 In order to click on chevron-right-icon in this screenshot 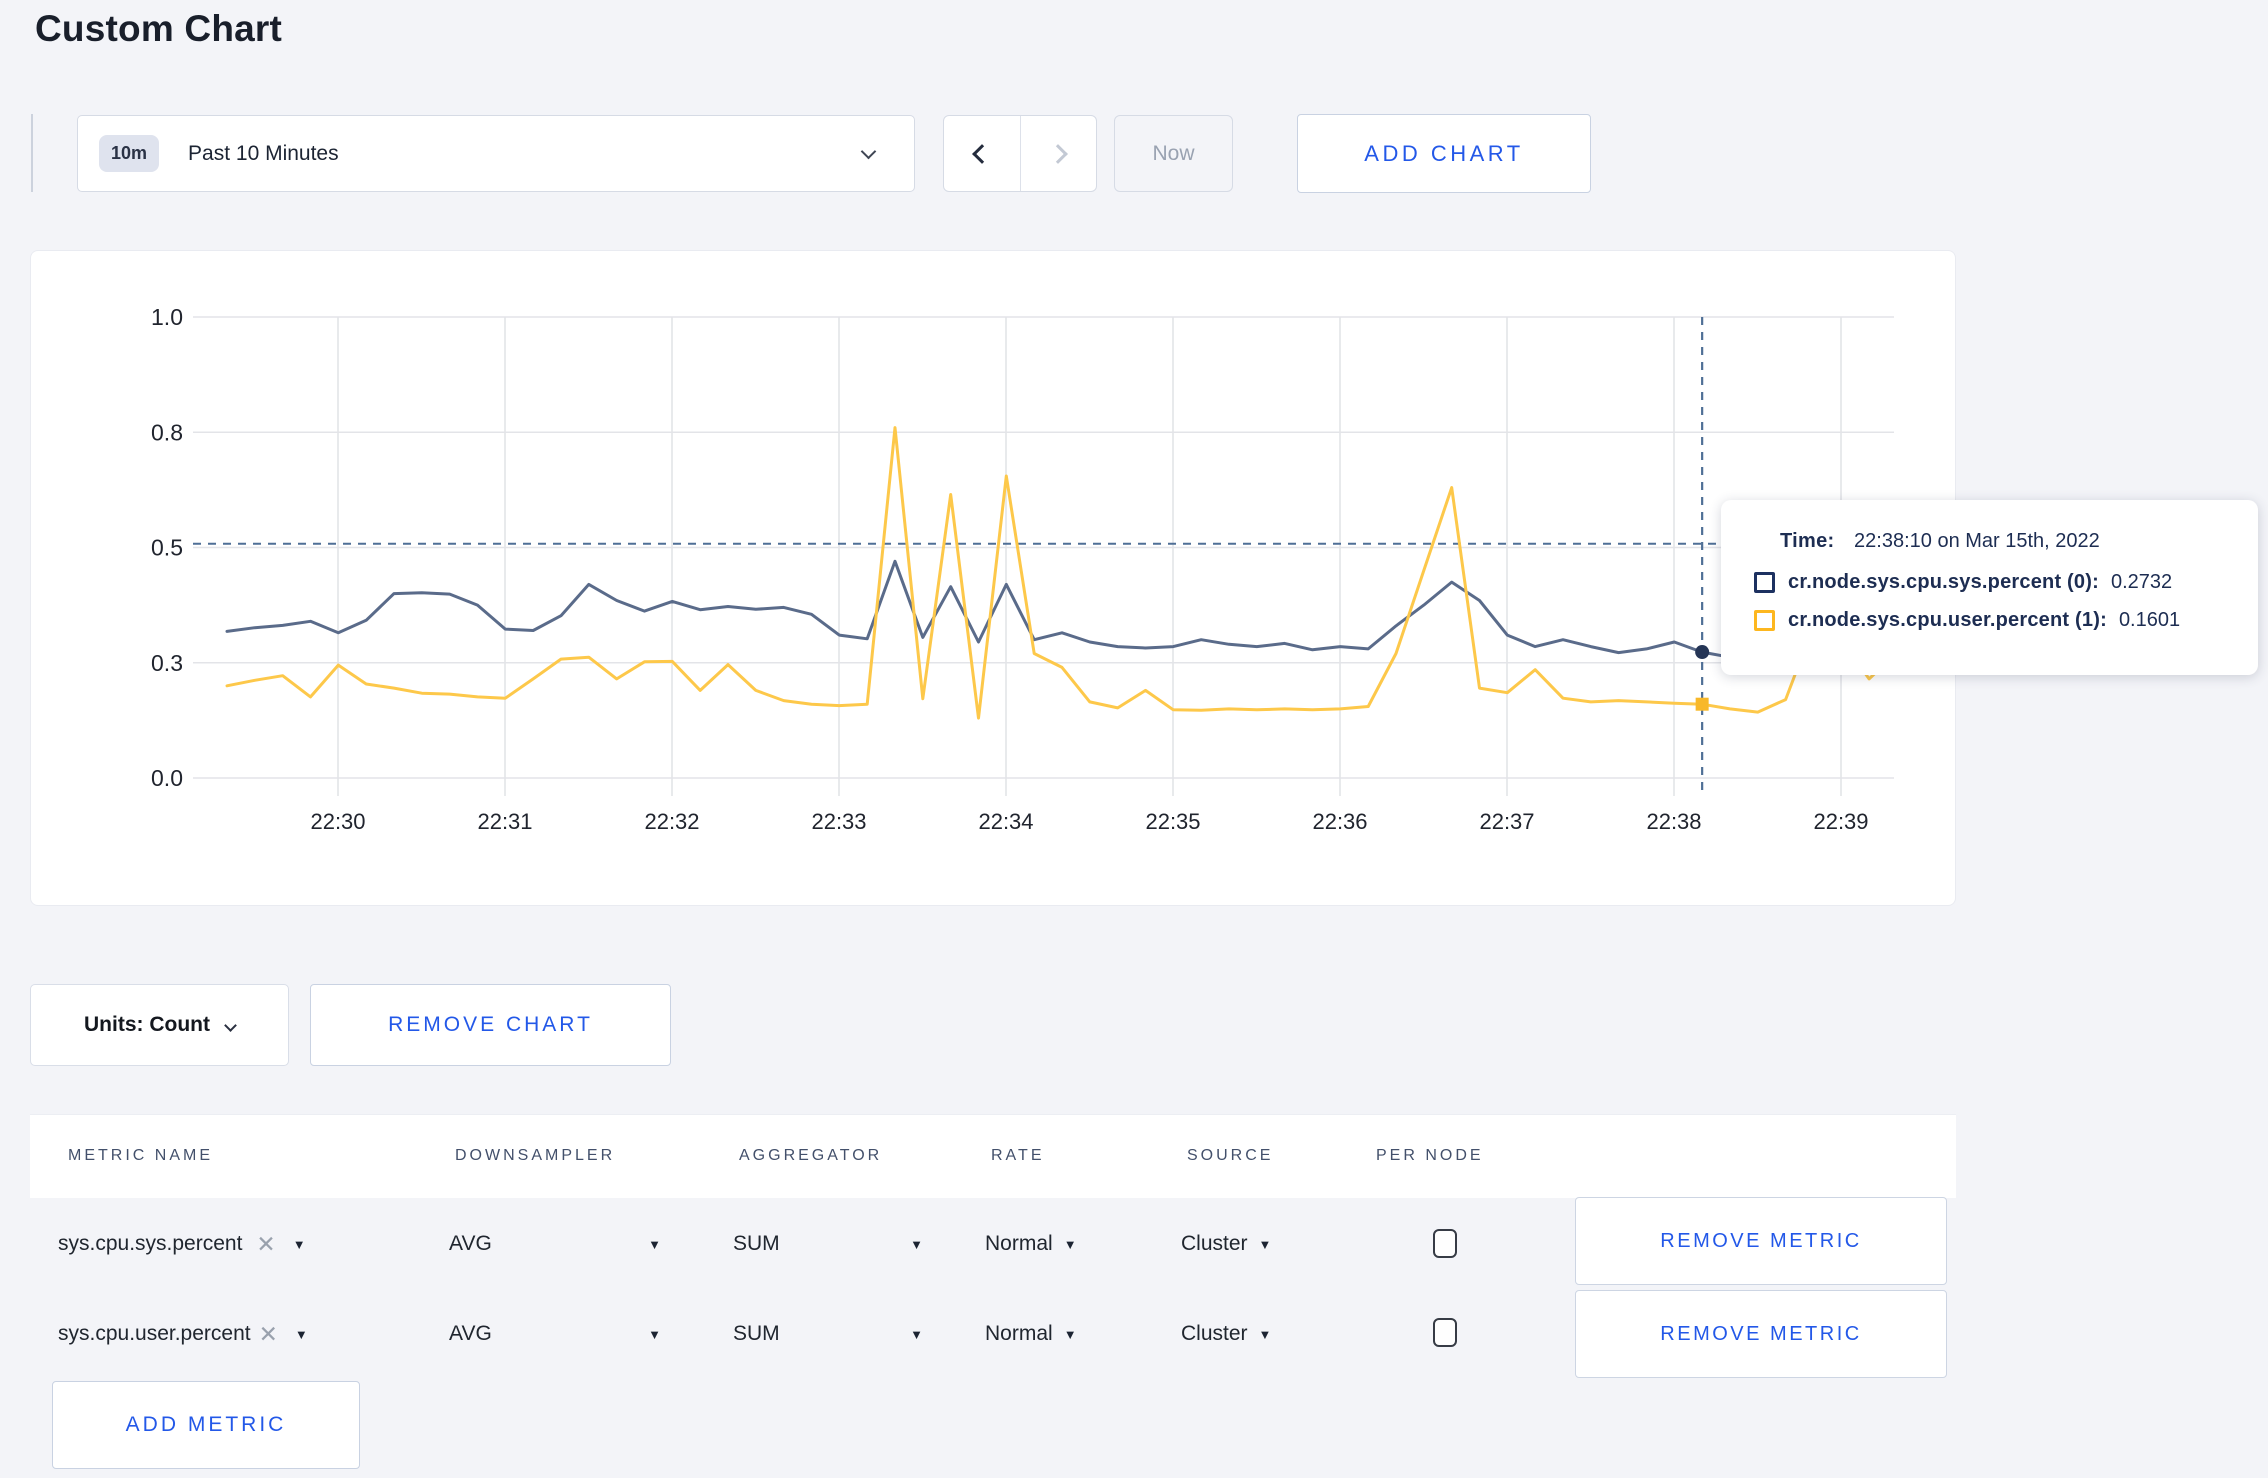, I will do `click(1058, 153)`.